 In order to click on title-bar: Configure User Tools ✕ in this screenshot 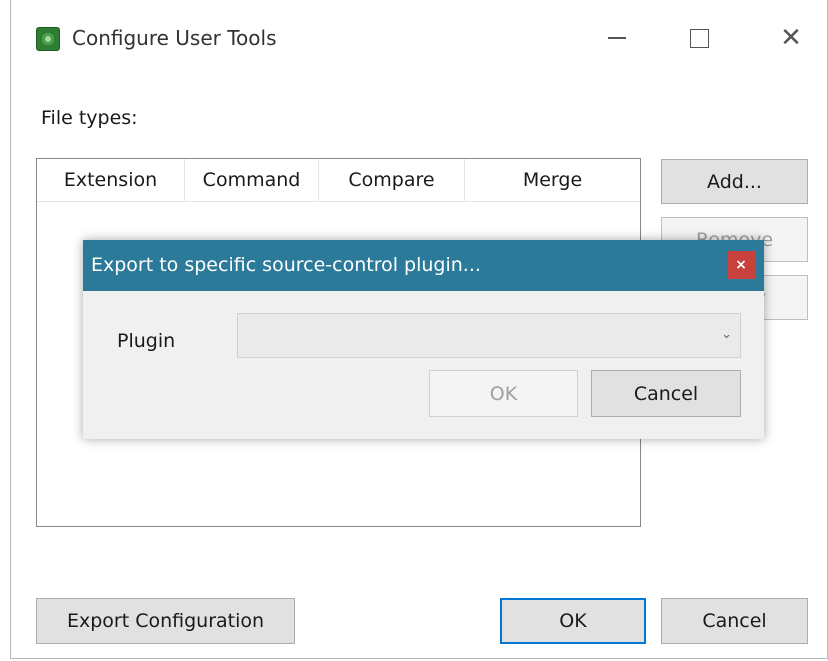, I will do `click(419, 40)`.